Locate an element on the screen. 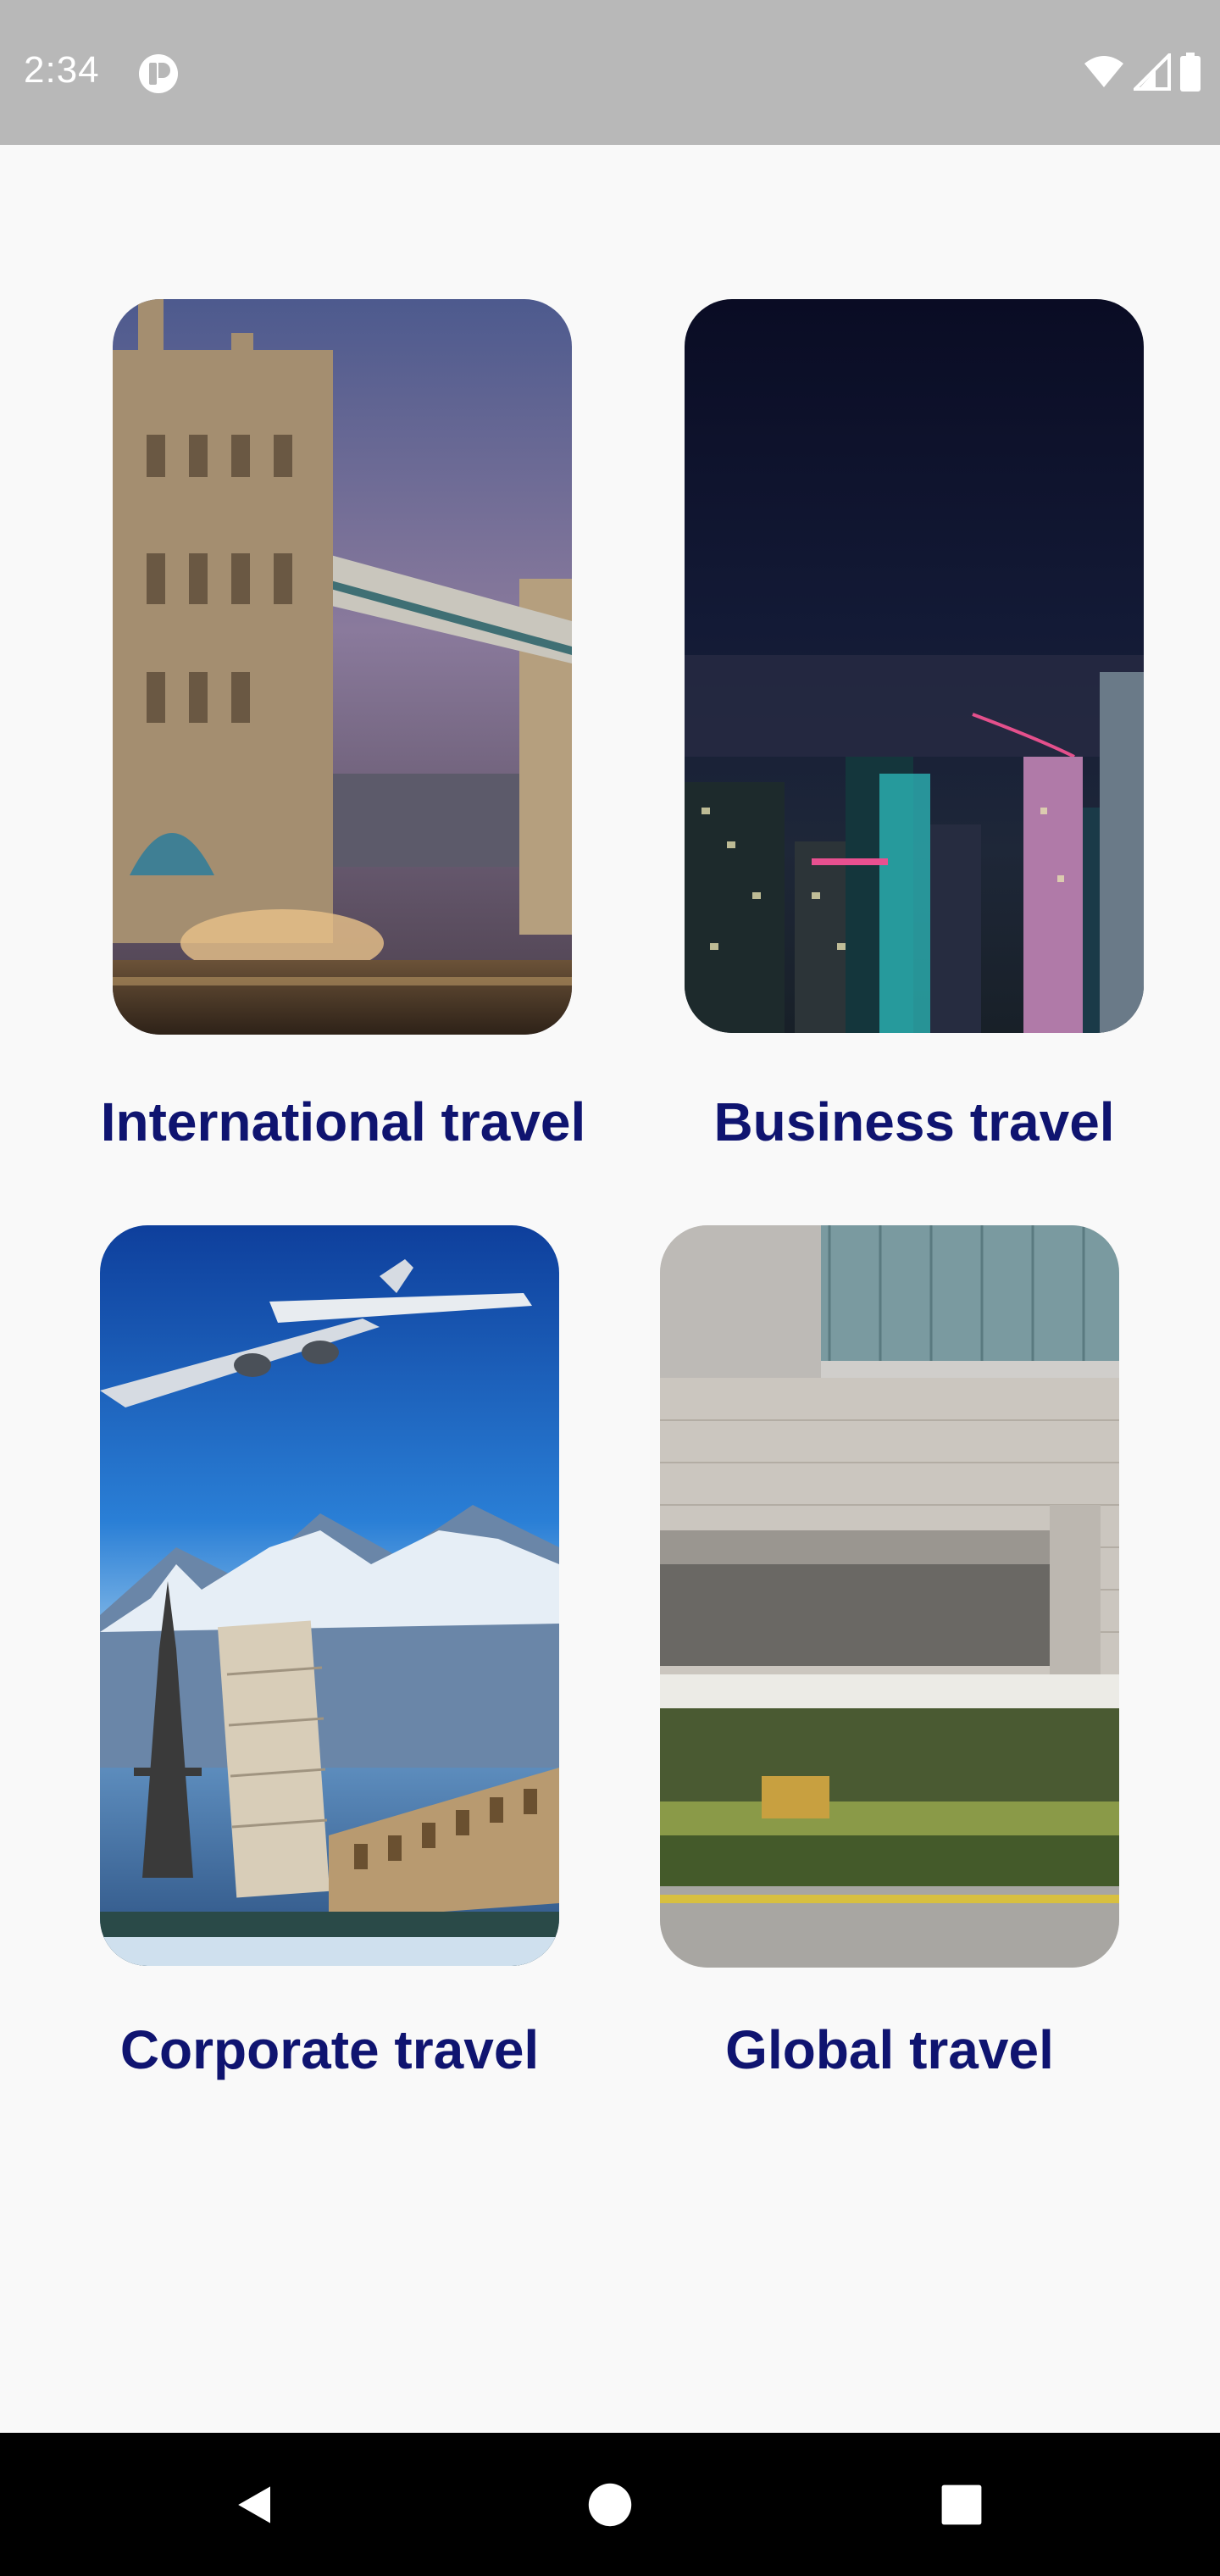  status-time: 2:34 is located at coordinates (62, 70).